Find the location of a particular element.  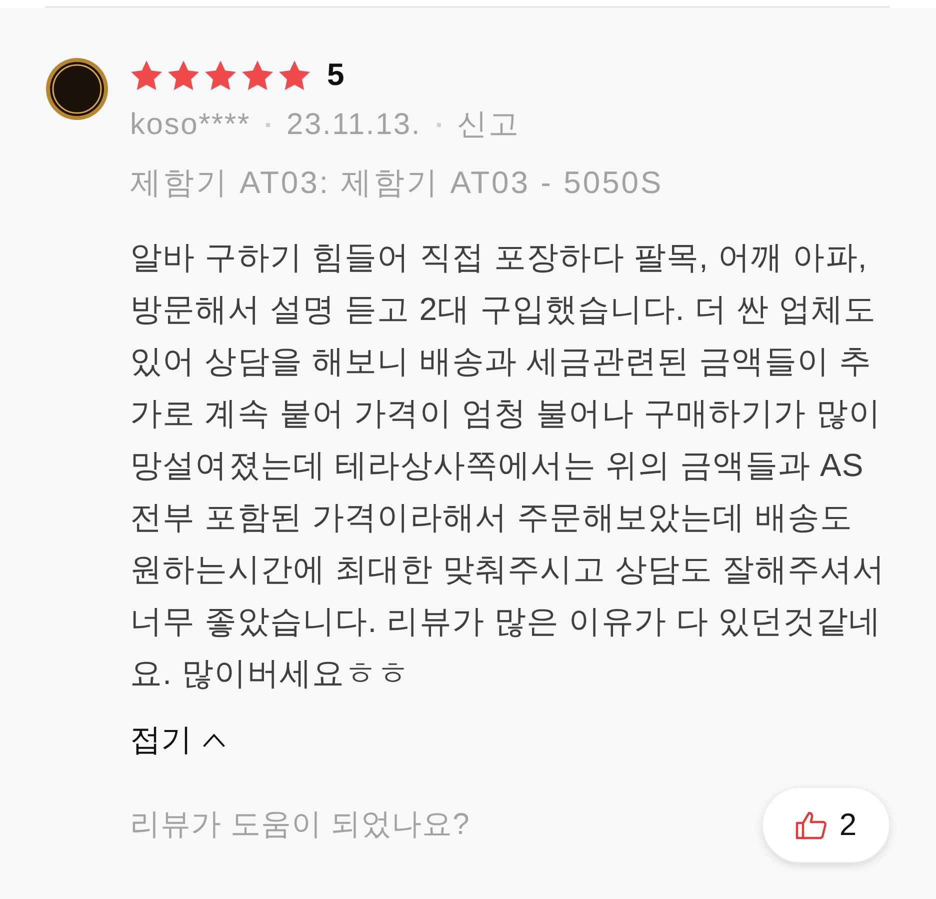

helpful-button: 2 is located at coordinates (826, 825).